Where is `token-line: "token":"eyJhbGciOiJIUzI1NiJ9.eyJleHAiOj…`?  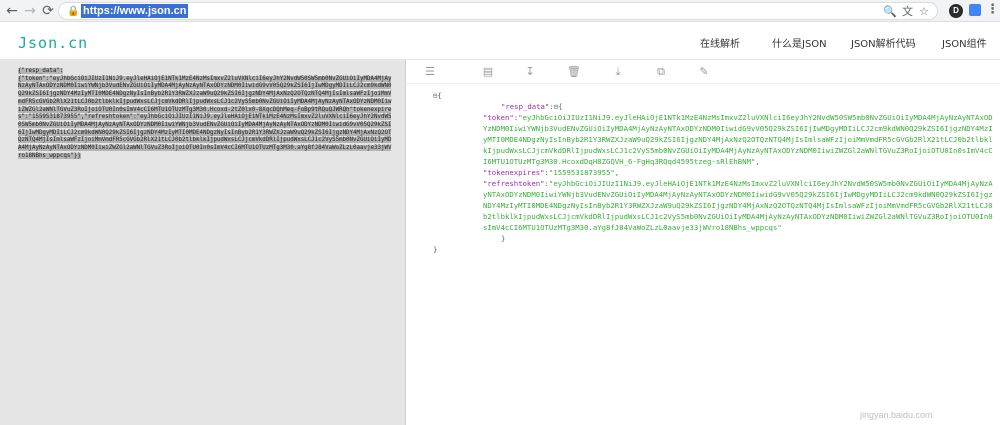
token-line: "token":"eyJhbGciOiJIUzI1NiJ9.eyJleHAiOj… is located at coordinates (713, 139).